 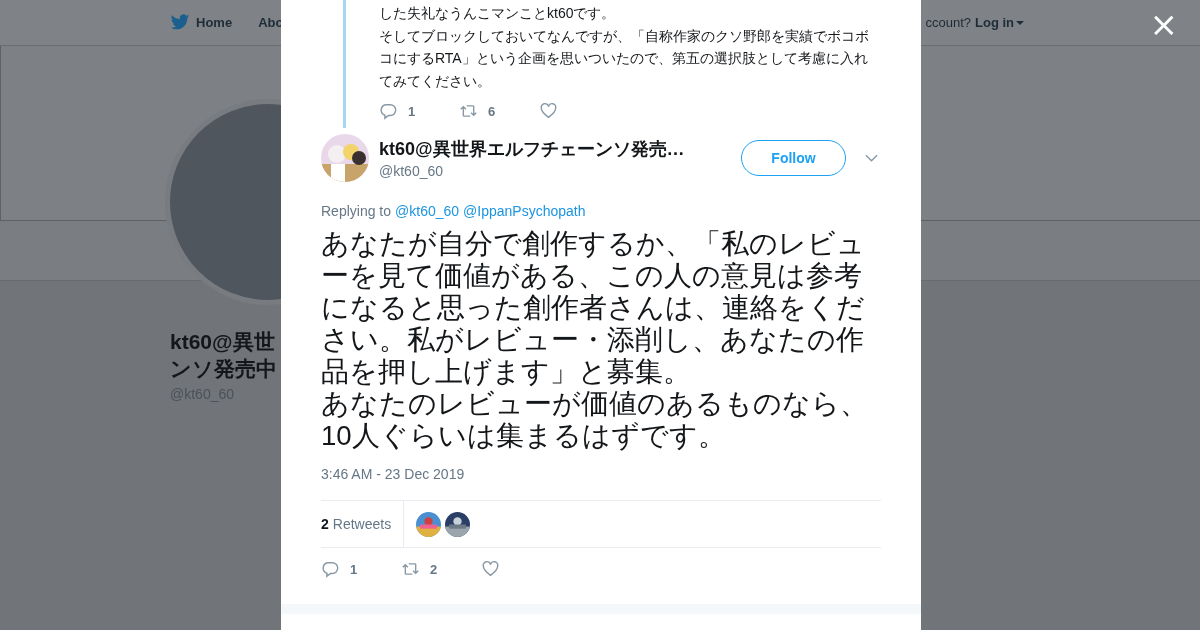 I want to click on profile-name: ンソ発売中, so click(x=223, y=369).